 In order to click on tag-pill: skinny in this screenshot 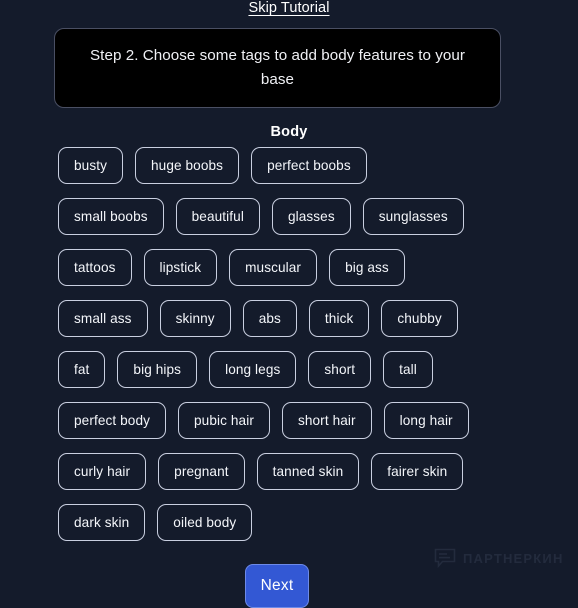, I will do `click(195, 318)`.